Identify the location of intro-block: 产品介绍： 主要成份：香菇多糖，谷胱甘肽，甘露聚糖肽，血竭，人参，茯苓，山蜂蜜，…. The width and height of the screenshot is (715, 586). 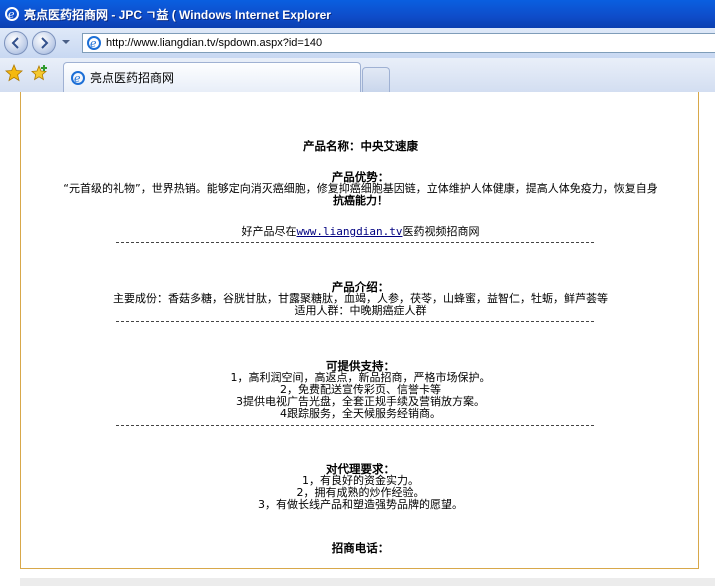
(360, 299).